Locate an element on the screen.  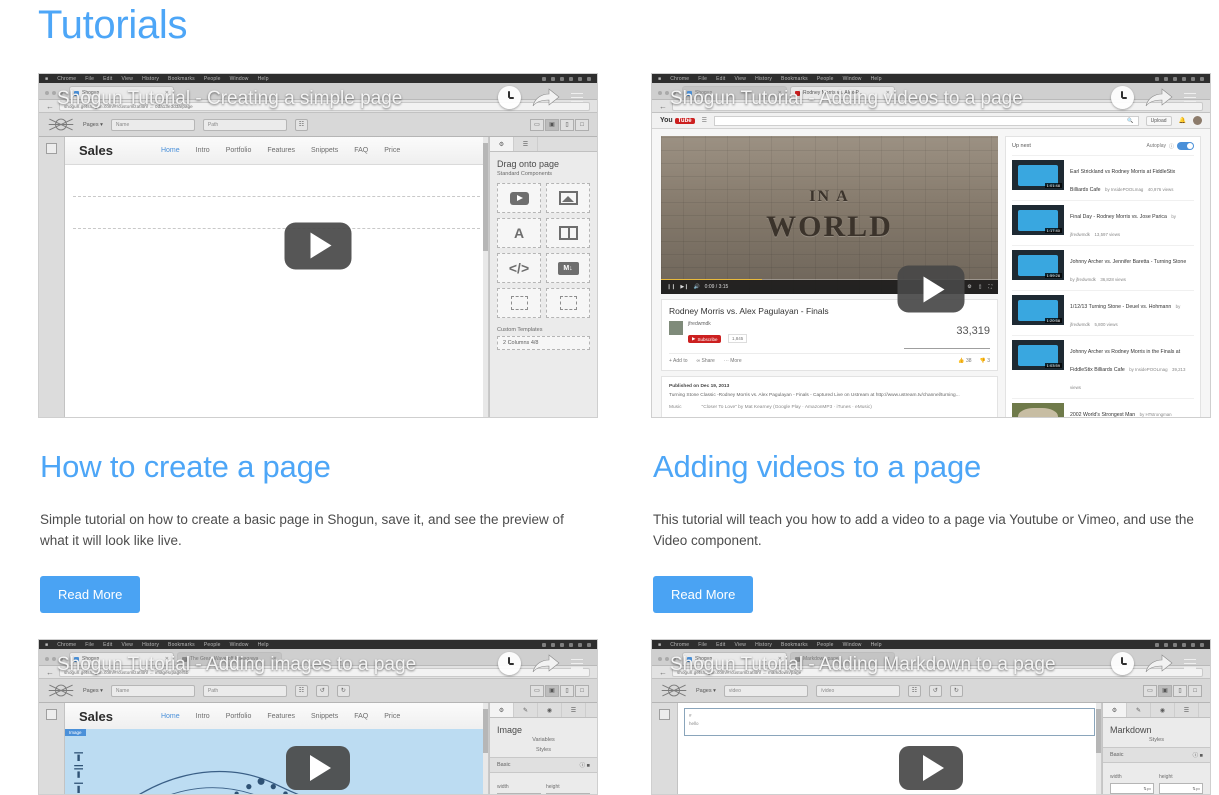
next-icon: ▶❙ is located at coordinates (684, 287).